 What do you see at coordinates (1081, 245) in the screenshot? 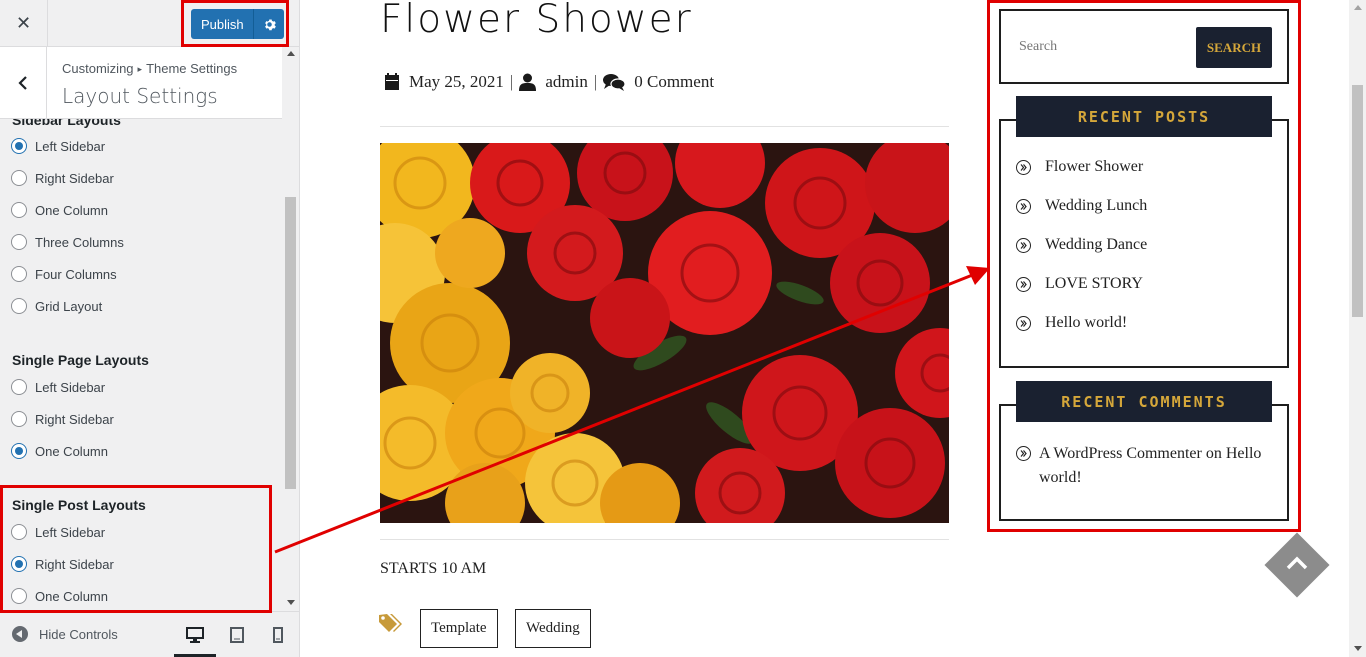
I see `recent-post-link: Wedding Dance` at bounding box center [1081, 245].